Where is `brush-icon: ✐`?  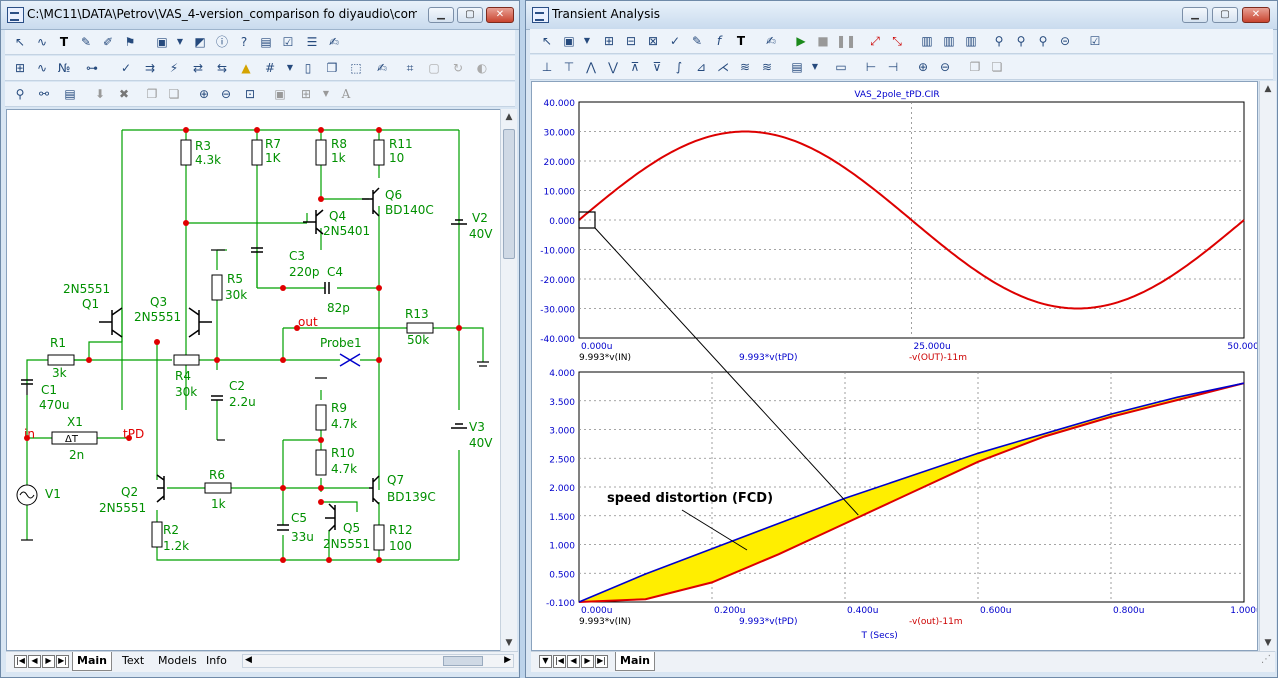
brush-icon: ✐ is located at coordinates (108, 42).